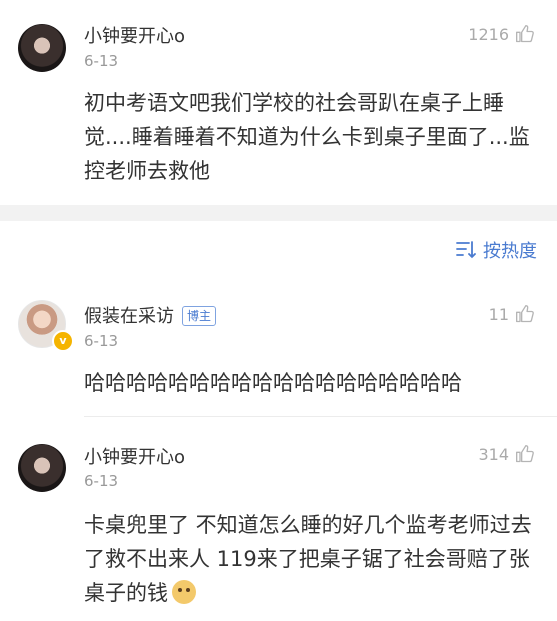 The height and width of the screenshot is (621, 557). I want to click on like-button: 1216, so click(501, 34).